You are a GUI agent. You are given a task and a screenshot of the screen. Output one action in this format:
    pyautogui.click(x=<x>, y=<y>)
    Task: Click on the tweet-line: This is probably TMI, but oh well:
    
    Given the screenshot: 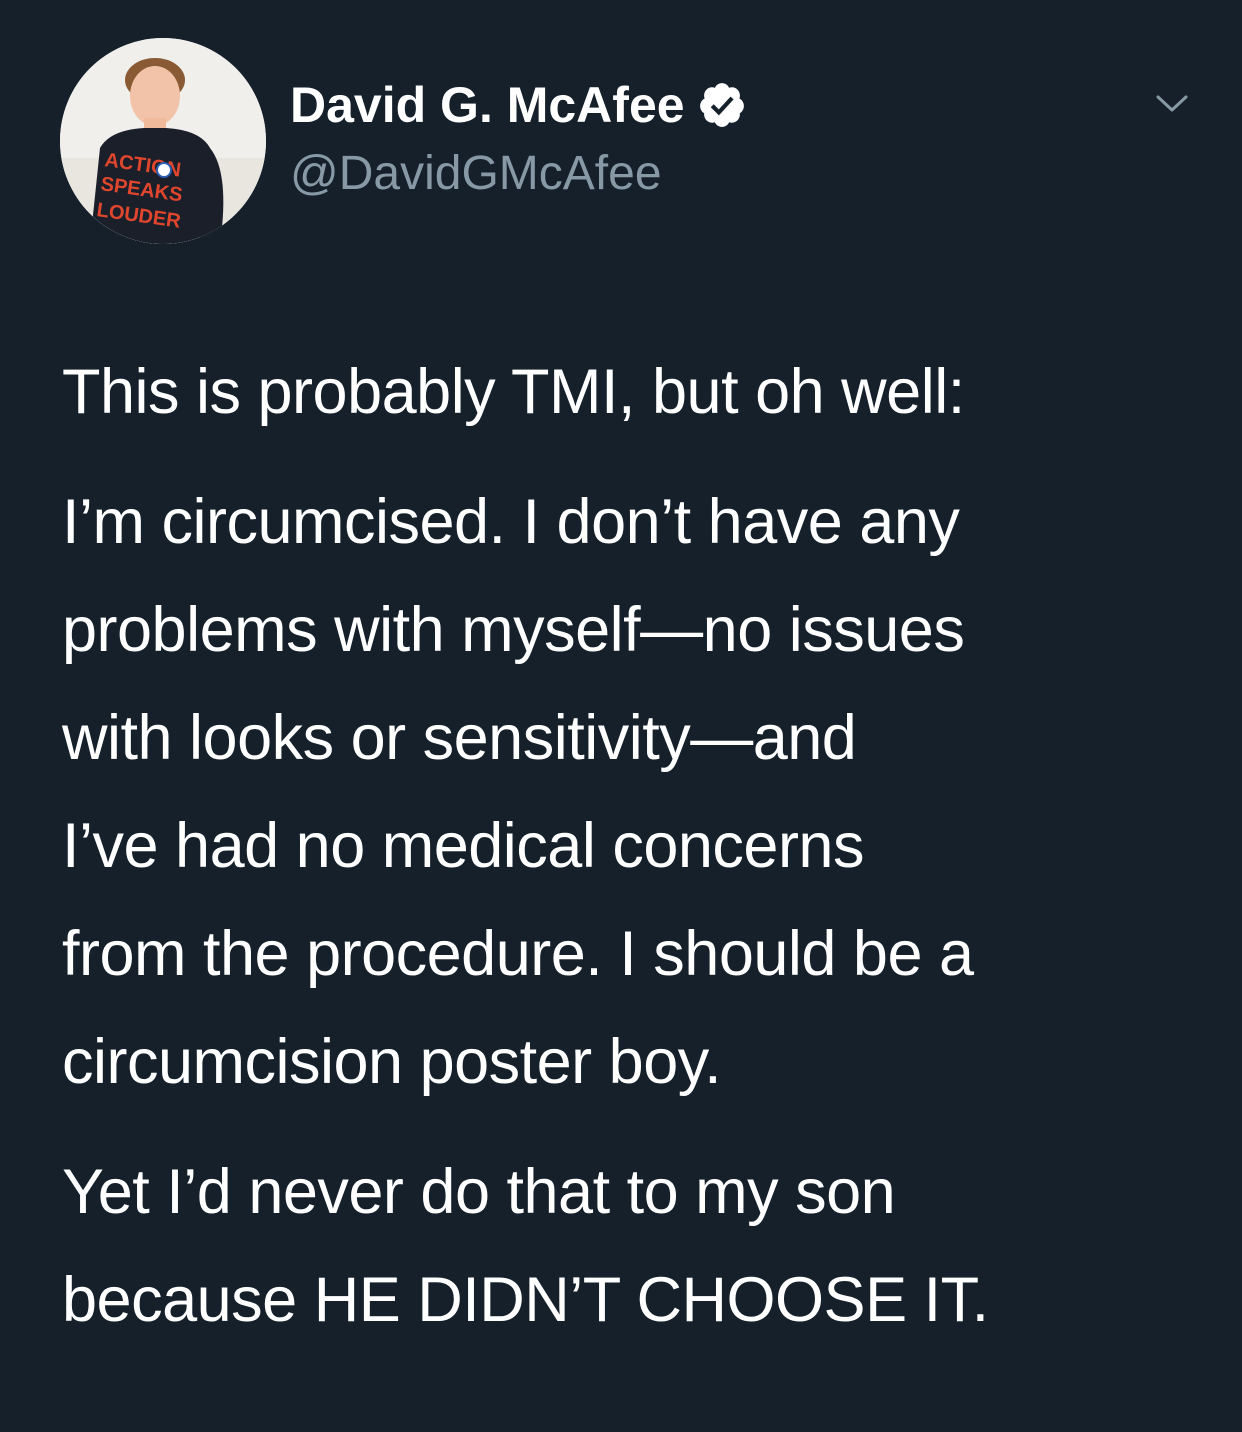 What is the action you would take?
    pyautogui.click(x=513, y=392)
    